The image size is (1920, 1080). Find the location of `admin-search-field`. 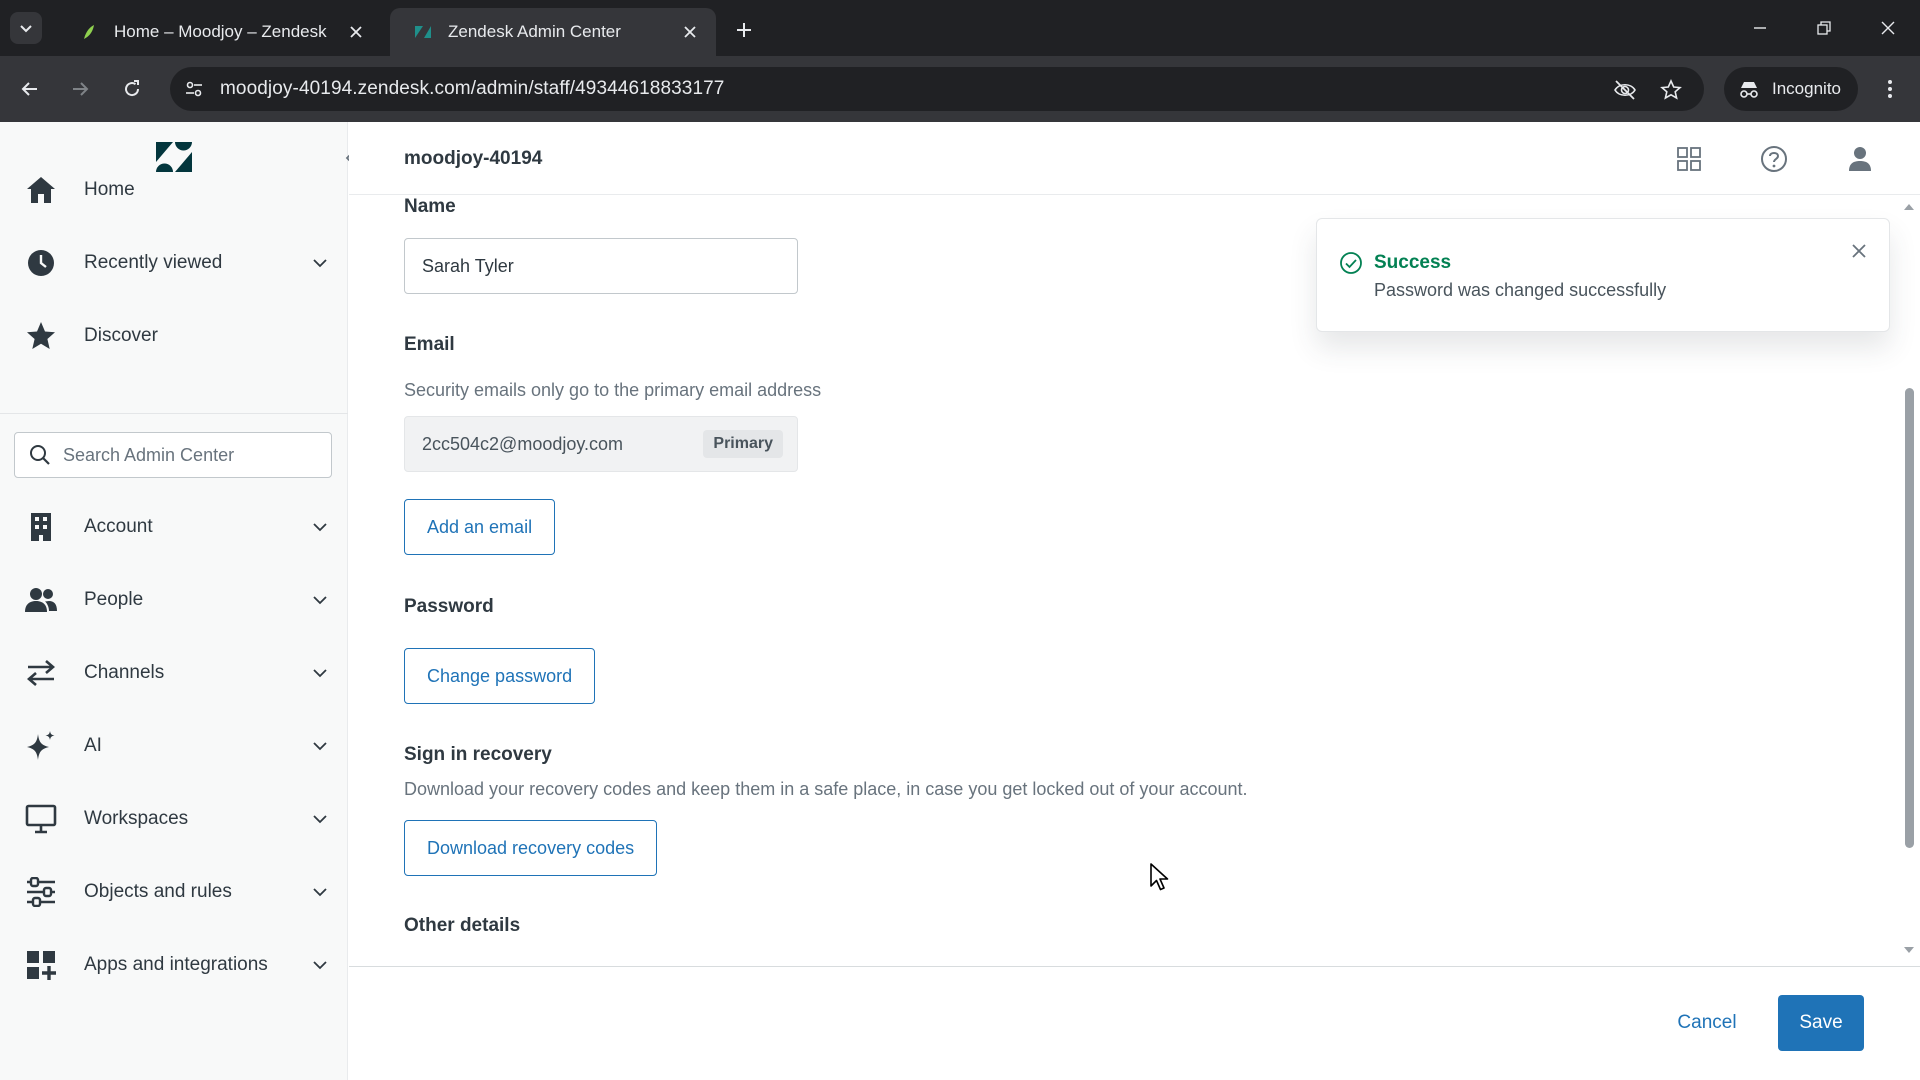

admin-search-field is located at coordinates (173, 455).